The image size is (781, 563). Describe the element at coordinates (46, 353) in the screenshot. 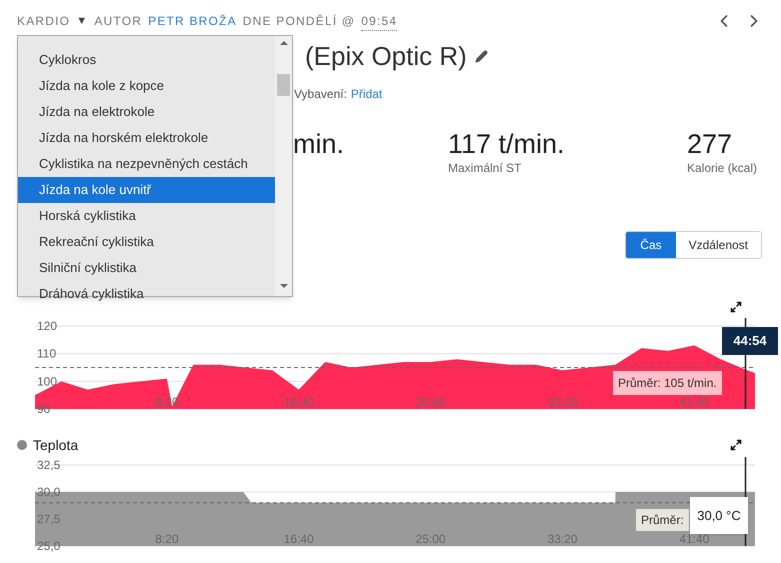

I see `y-tick-label: 110` at that location.